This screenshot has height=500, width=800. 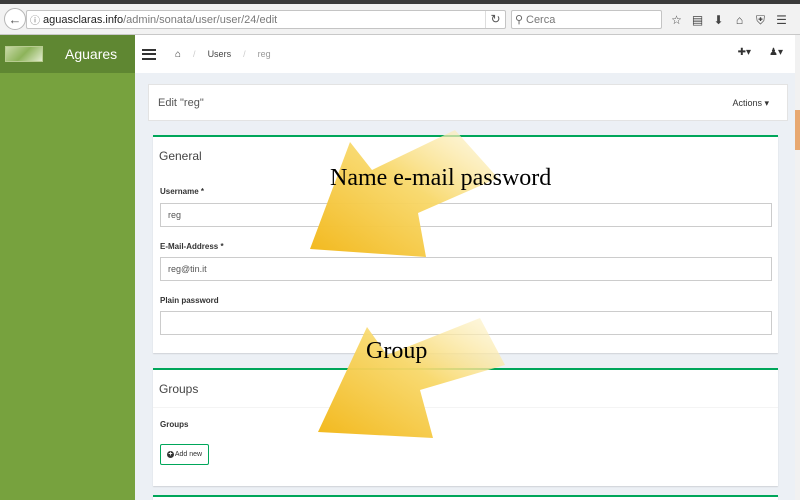 I want to click on back-arrow-icon: ←, so click(x=15, y=19).